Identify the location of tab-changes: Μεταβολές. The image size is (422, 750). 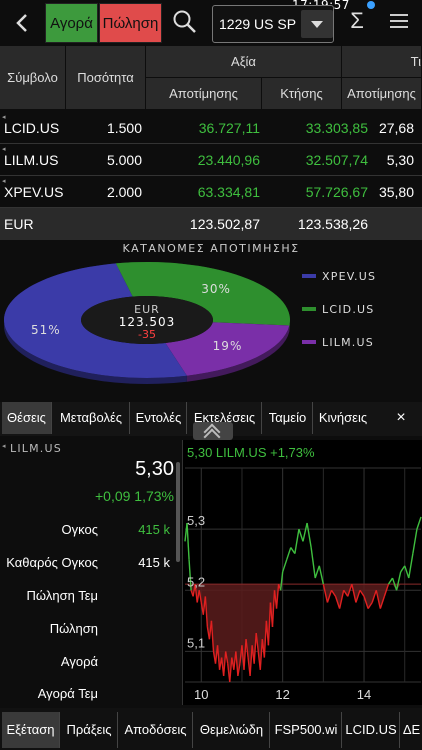
(91, 418).